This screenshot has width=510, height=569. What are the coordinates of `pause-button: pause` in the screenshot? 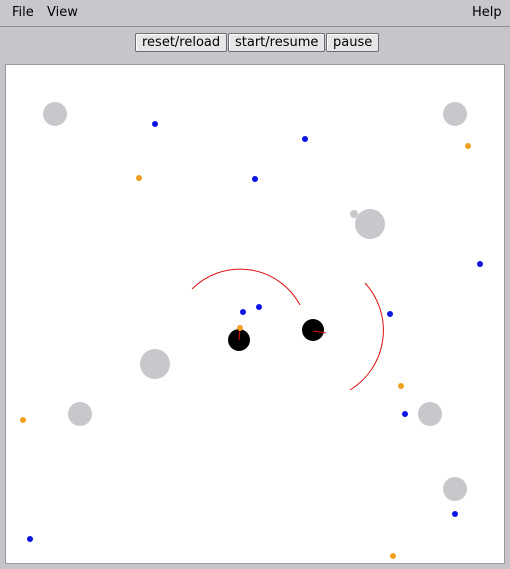 It's located at (353, 42).